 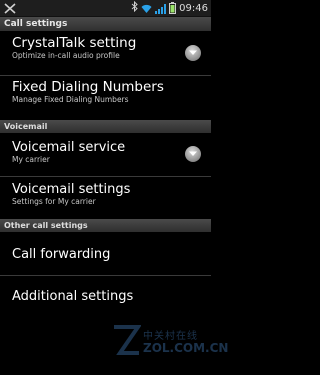 What do you see at coordinates (74, 43) in the screenshot?
I see `item-title: CrystalTalk setting` at bounding box center [74, 43].